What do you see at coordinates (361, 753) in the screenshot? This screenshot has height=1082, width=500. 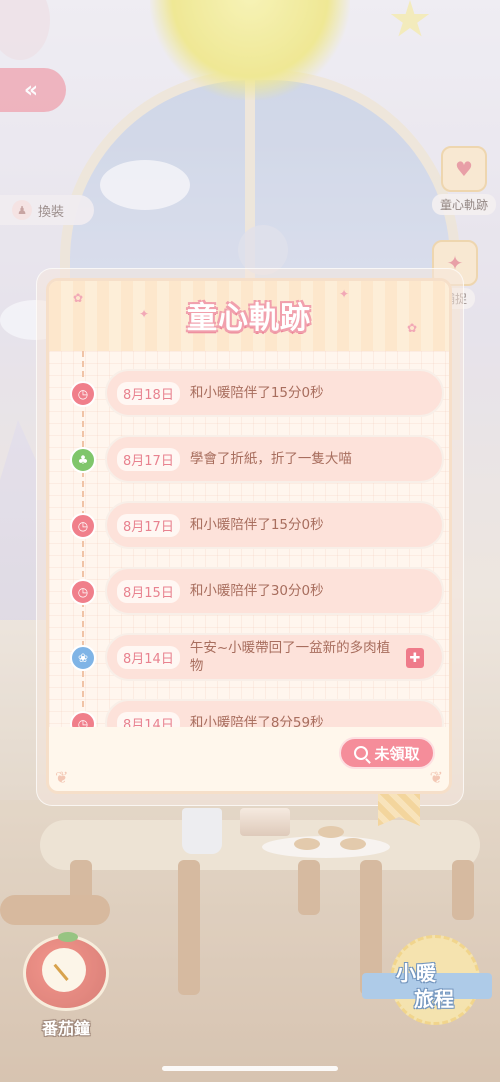 I see `search-icon` at bounding box center [361, 753].